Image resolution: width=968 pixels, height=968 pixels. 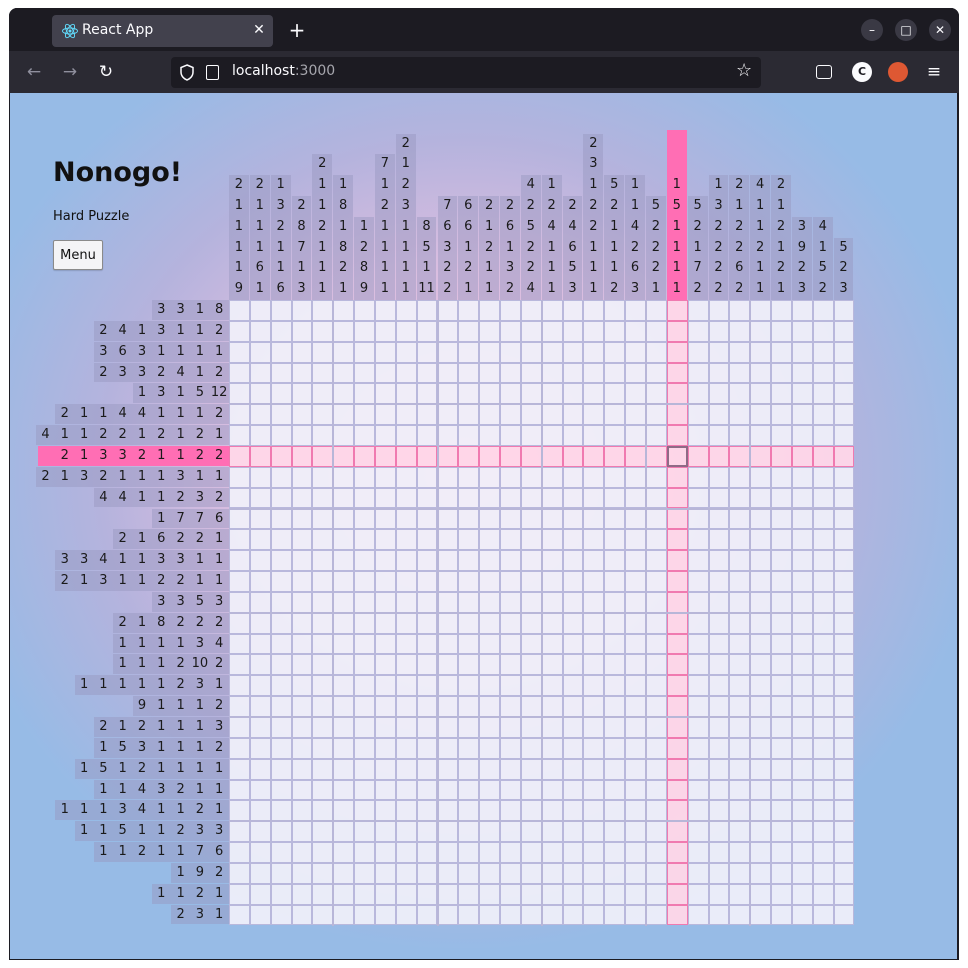 What do you see at coordinates (259, 30) in the screenshot?
I see `tab-close-icon: ✕` at bounding box center [259, 30].